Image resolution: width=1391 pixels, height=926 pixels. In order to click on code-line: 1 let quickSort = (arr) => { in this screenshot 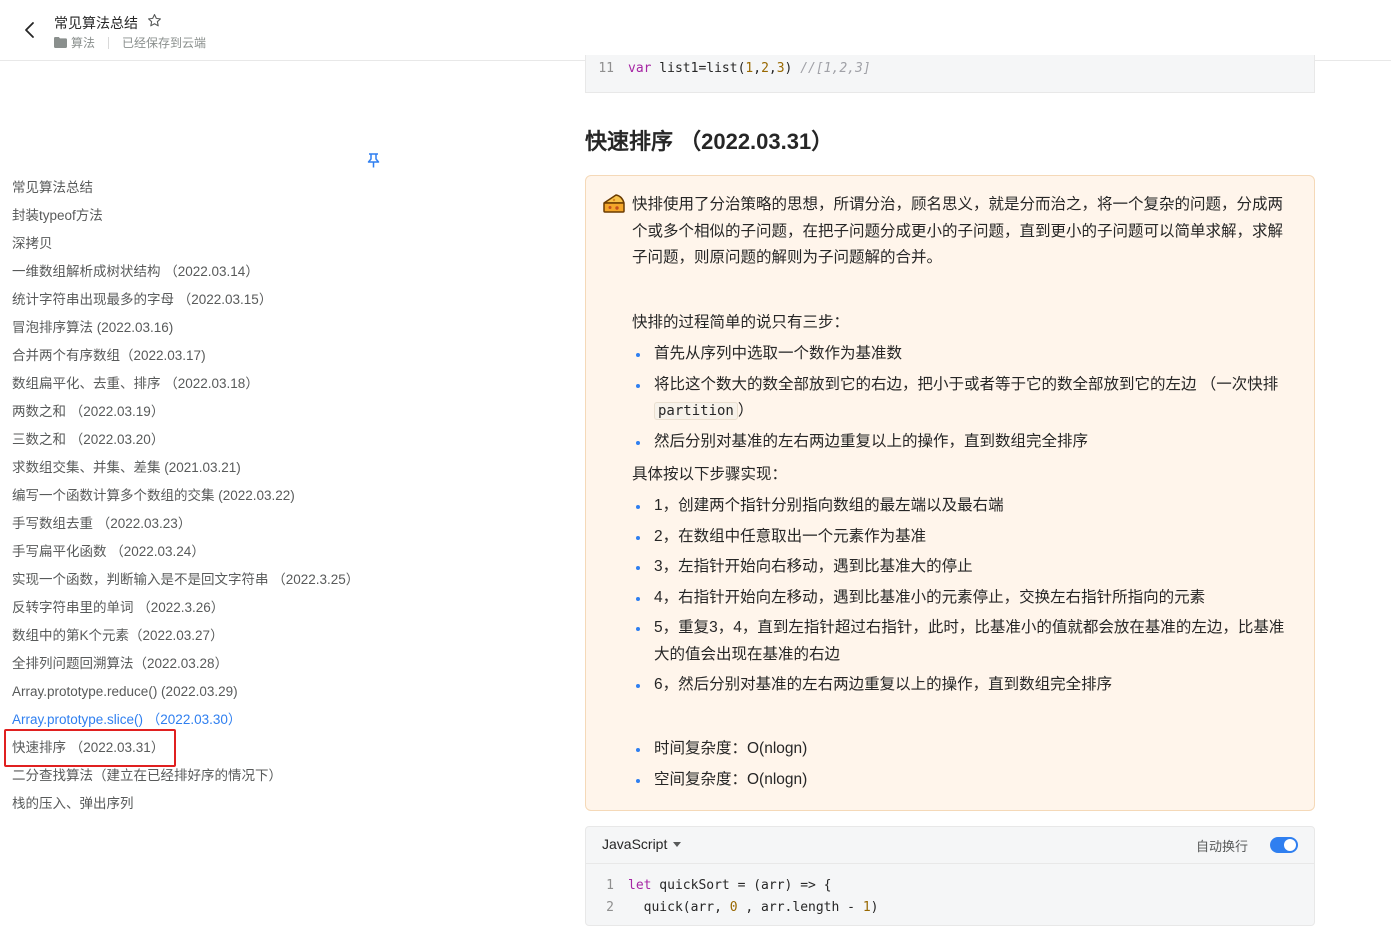, I will do `click(732, 886)`.